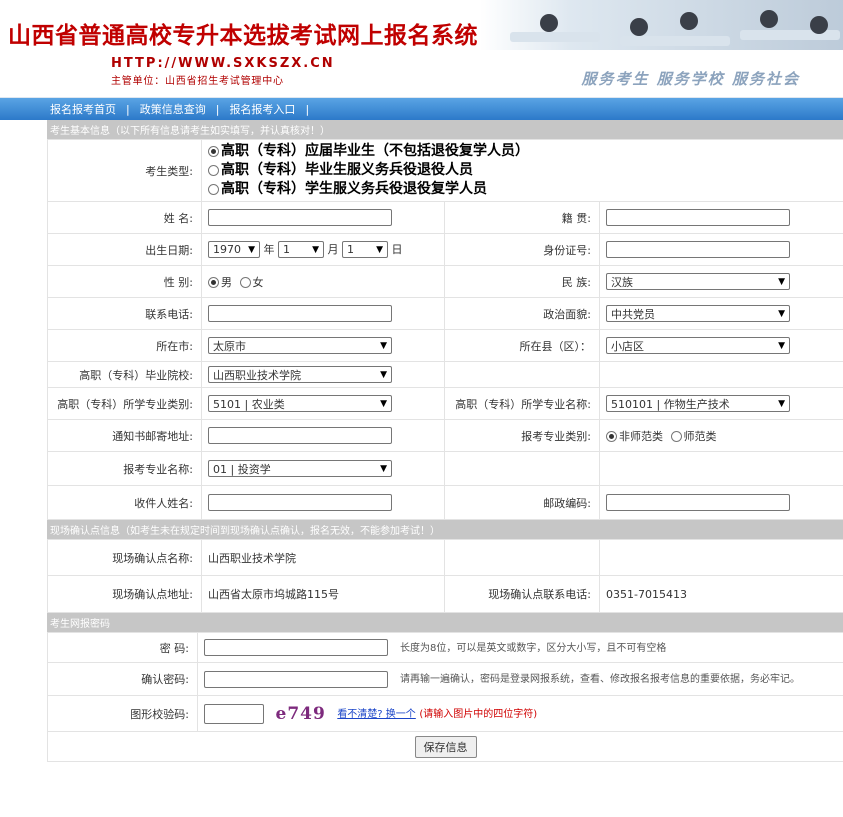 The height and width of the screenshot is (817, 843). I want to click on major-cat-select: 5101 | 农业类 ▼, so click(300, 403).